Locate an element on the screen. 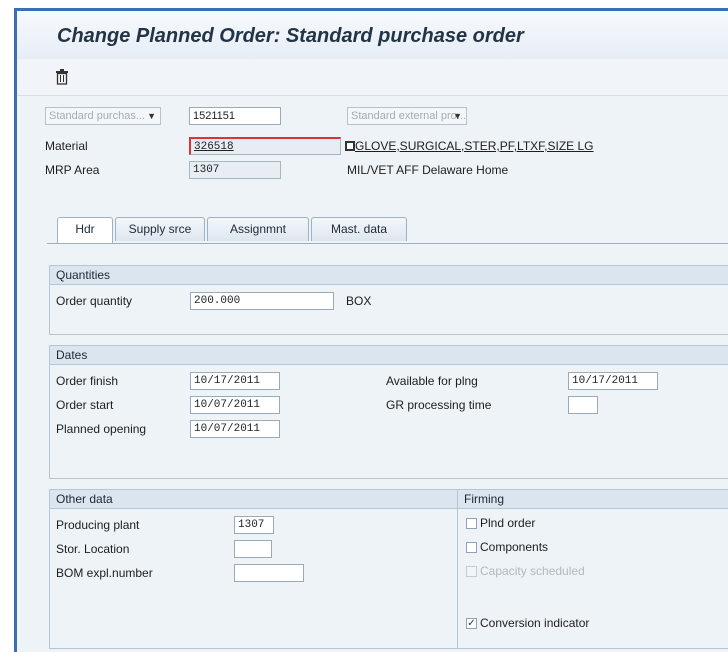 The width and height of the screenshot is (728, 652). mrp-area-field: 1307 is located at coordinates (235, 170).